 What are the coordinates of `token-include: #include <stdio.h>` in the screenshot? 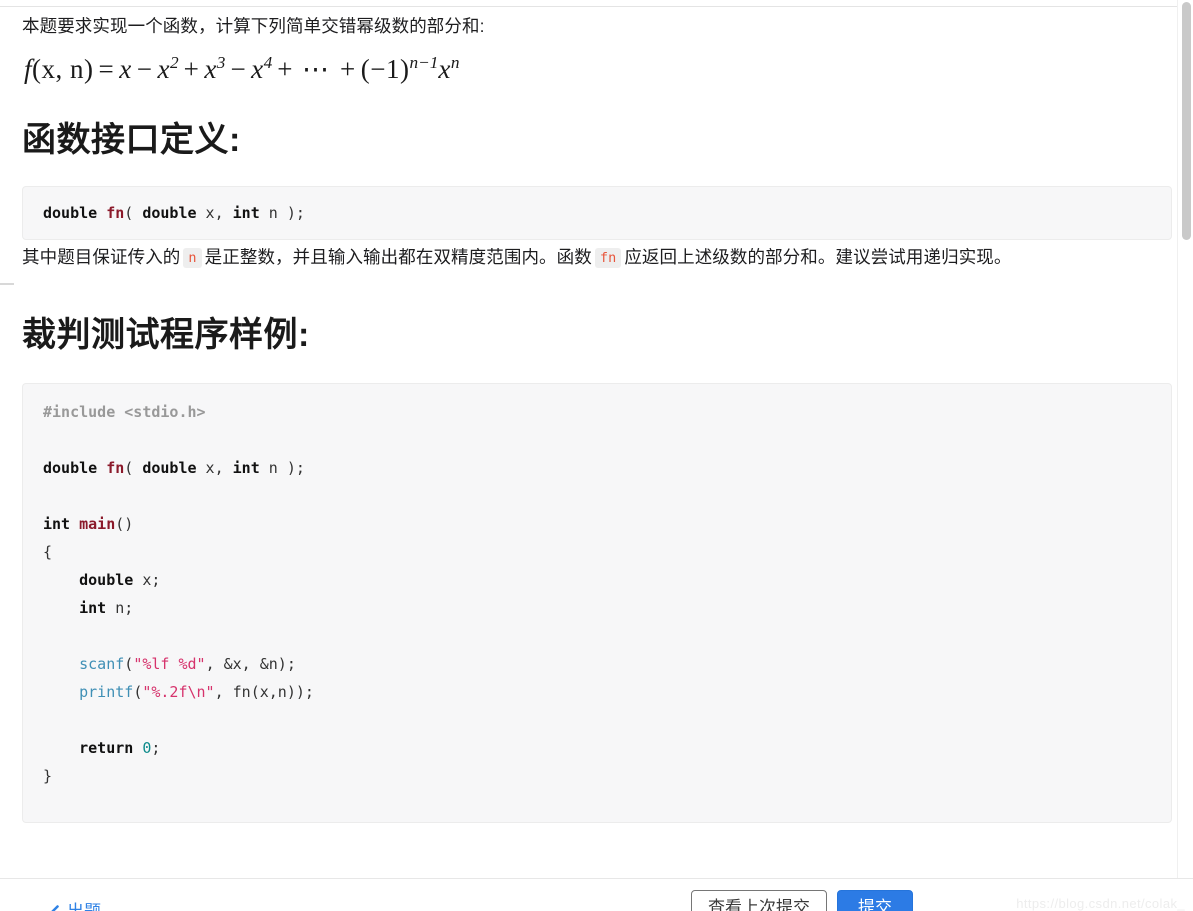 It's located at (124, 412).